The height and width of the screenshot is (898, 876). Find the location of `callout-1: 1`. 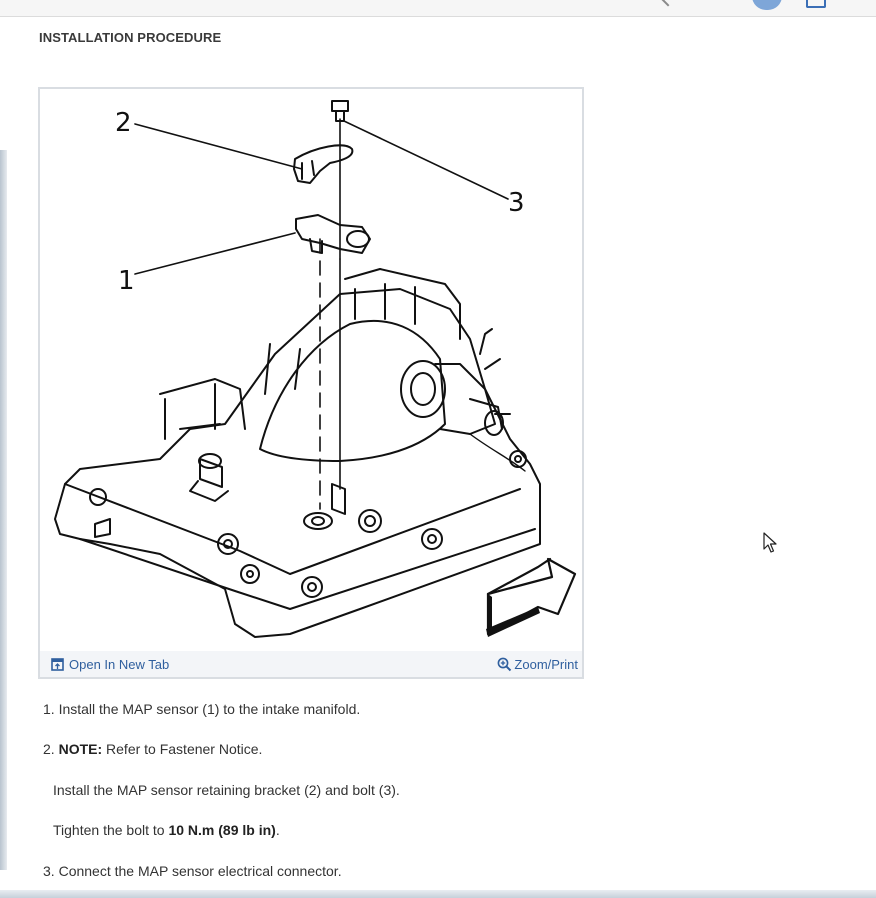

callout-1: 1 is located at coordinates (126, 281).